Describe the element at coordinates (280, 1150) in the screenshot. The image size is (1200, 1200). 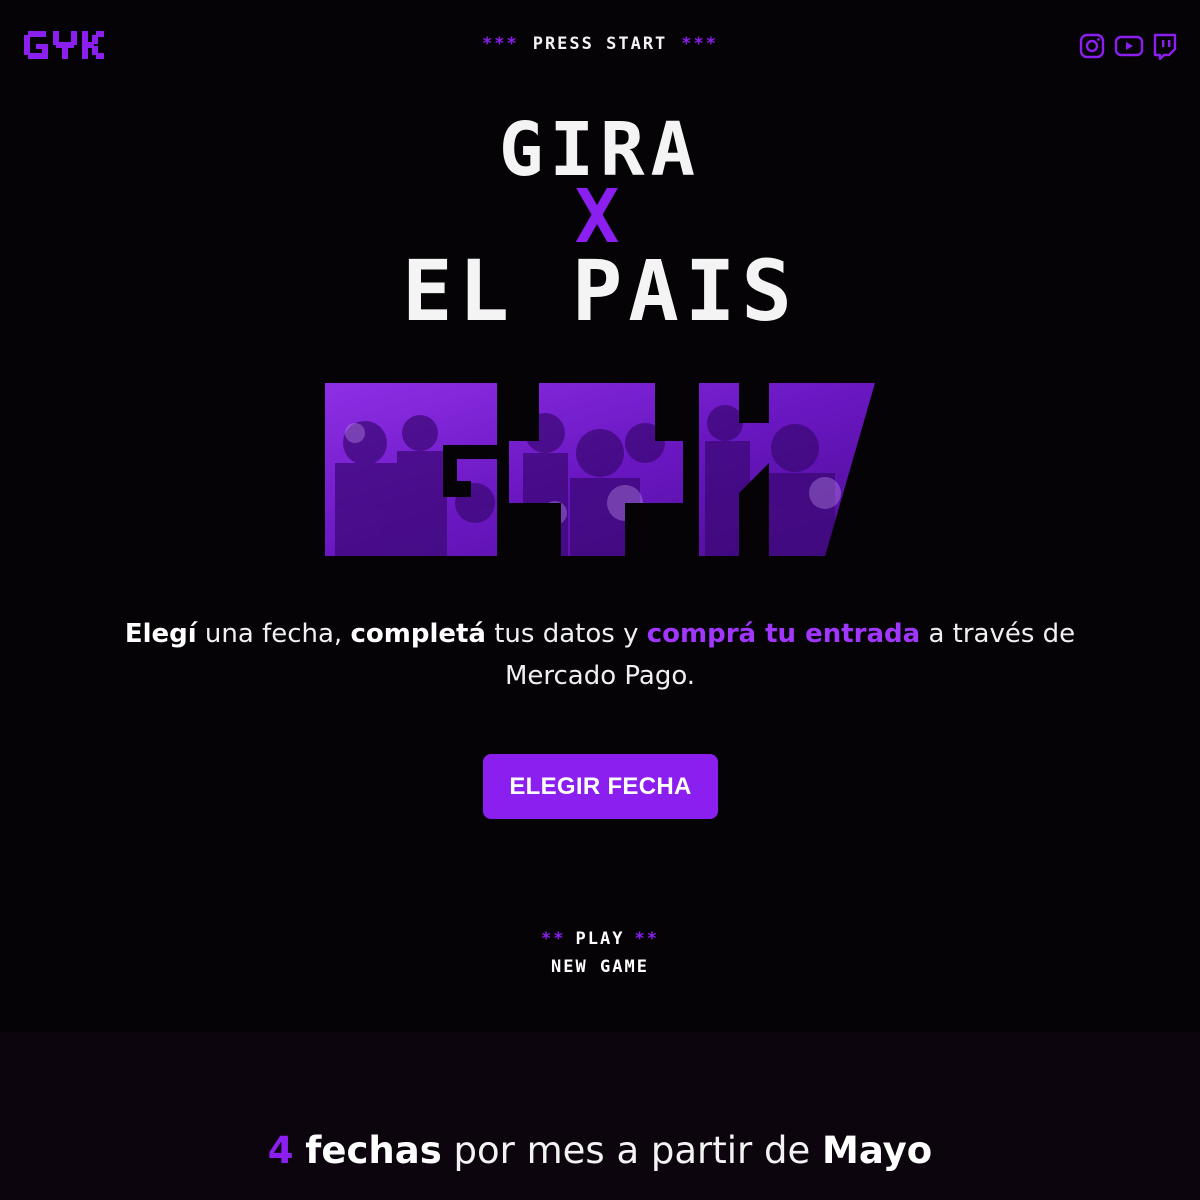
I see `dates-count: 4` at that location.